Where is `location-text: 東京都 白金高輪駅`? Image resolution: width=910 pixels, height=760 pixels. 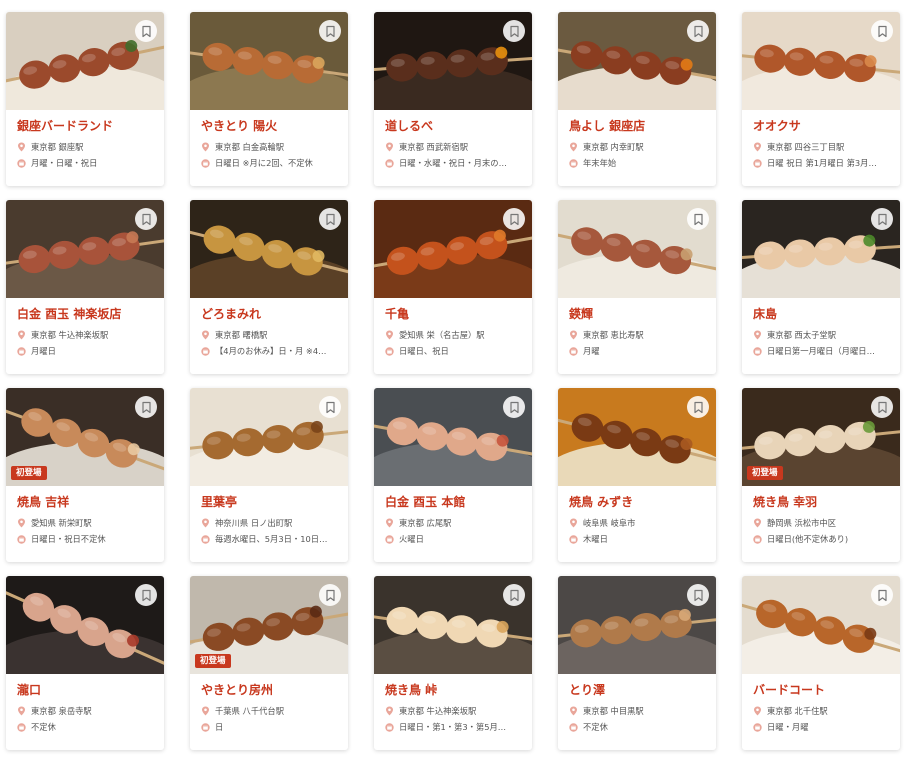
location-text: 東京都 白金高輪駅 is located at coordinates (250, 146).